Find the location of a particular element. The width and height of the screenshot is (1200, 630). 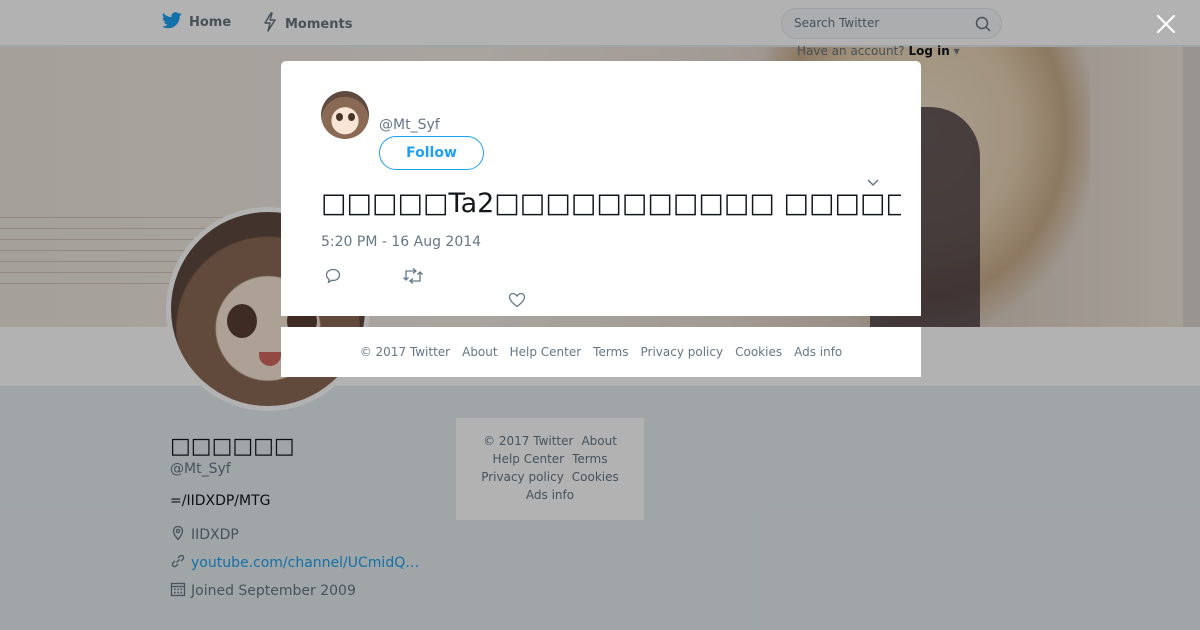

footer-copyright: © 2017 Twitter is located at coordinates (405, 352).